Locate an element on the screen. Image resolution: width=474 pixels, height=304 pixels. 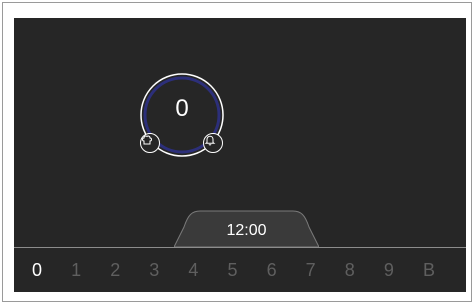
power-level-selector: 0 1 2 3 4 5 6 7 8 9 B is located at coordinates (240, 270).